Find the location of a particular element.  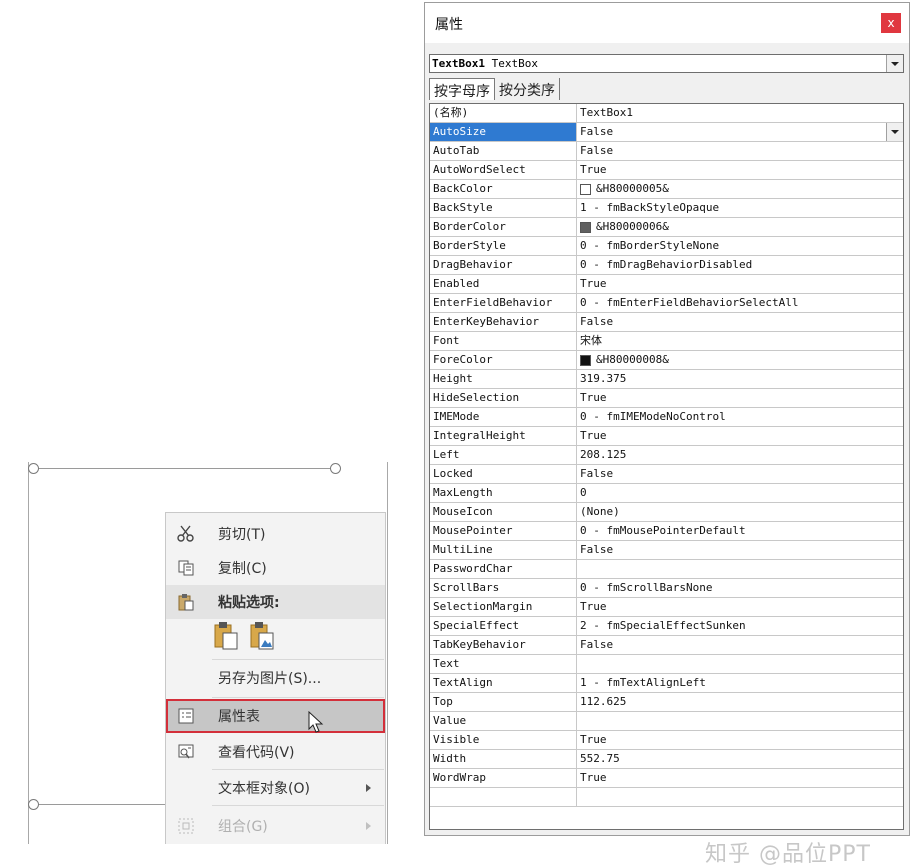

property-row: Font 宋体 is located at coordinates (666, 341).